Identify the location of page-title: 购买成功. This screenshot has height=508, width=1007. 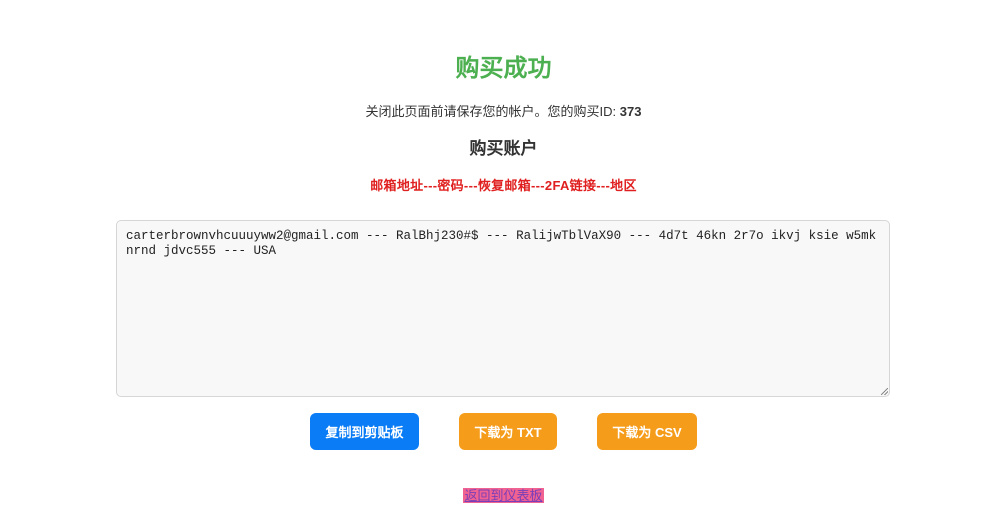
(503, 68).